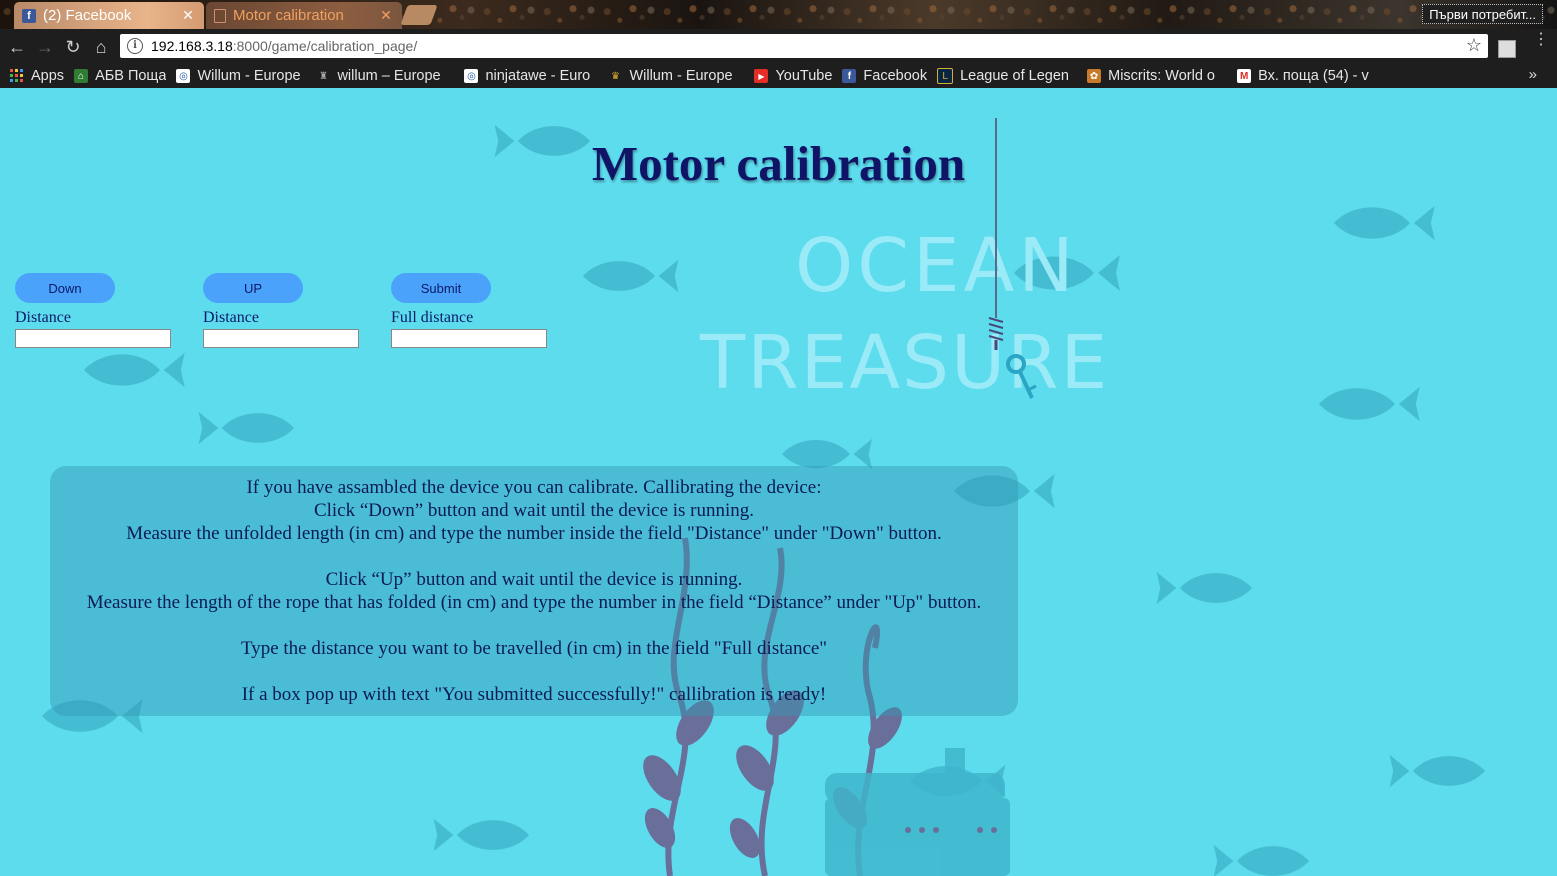  I want to click on down-distance-label: Distance, so click(43, 317).